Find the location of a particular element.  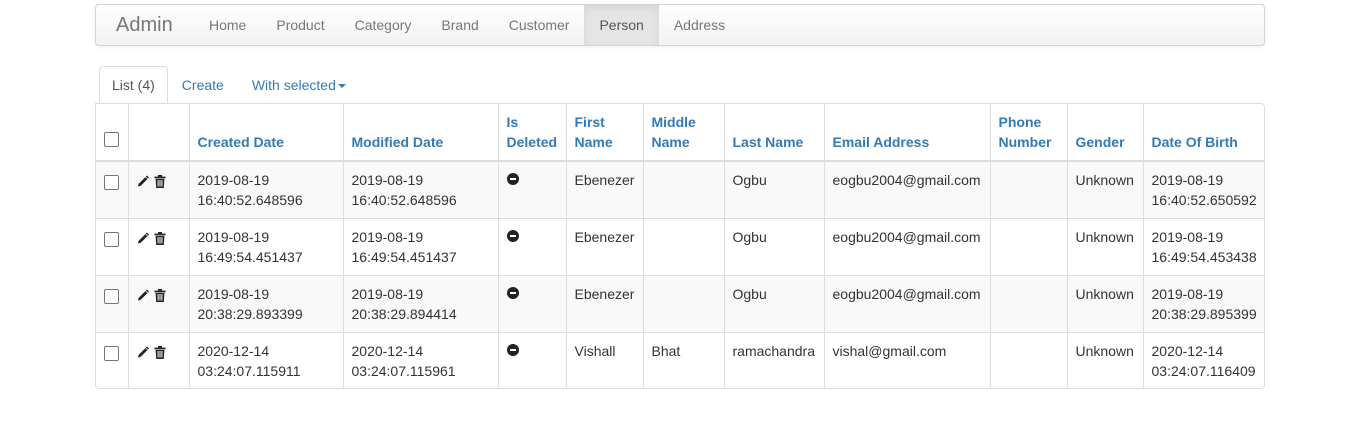

brand-link: Admin is located at coordinates (144, 25).